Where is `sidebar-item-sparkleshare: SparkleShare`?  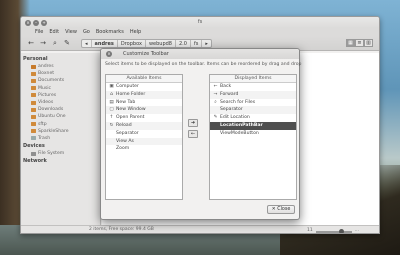
sidebar-item-sparkleshare: SparkleShare is located at coordinates (60, 131).